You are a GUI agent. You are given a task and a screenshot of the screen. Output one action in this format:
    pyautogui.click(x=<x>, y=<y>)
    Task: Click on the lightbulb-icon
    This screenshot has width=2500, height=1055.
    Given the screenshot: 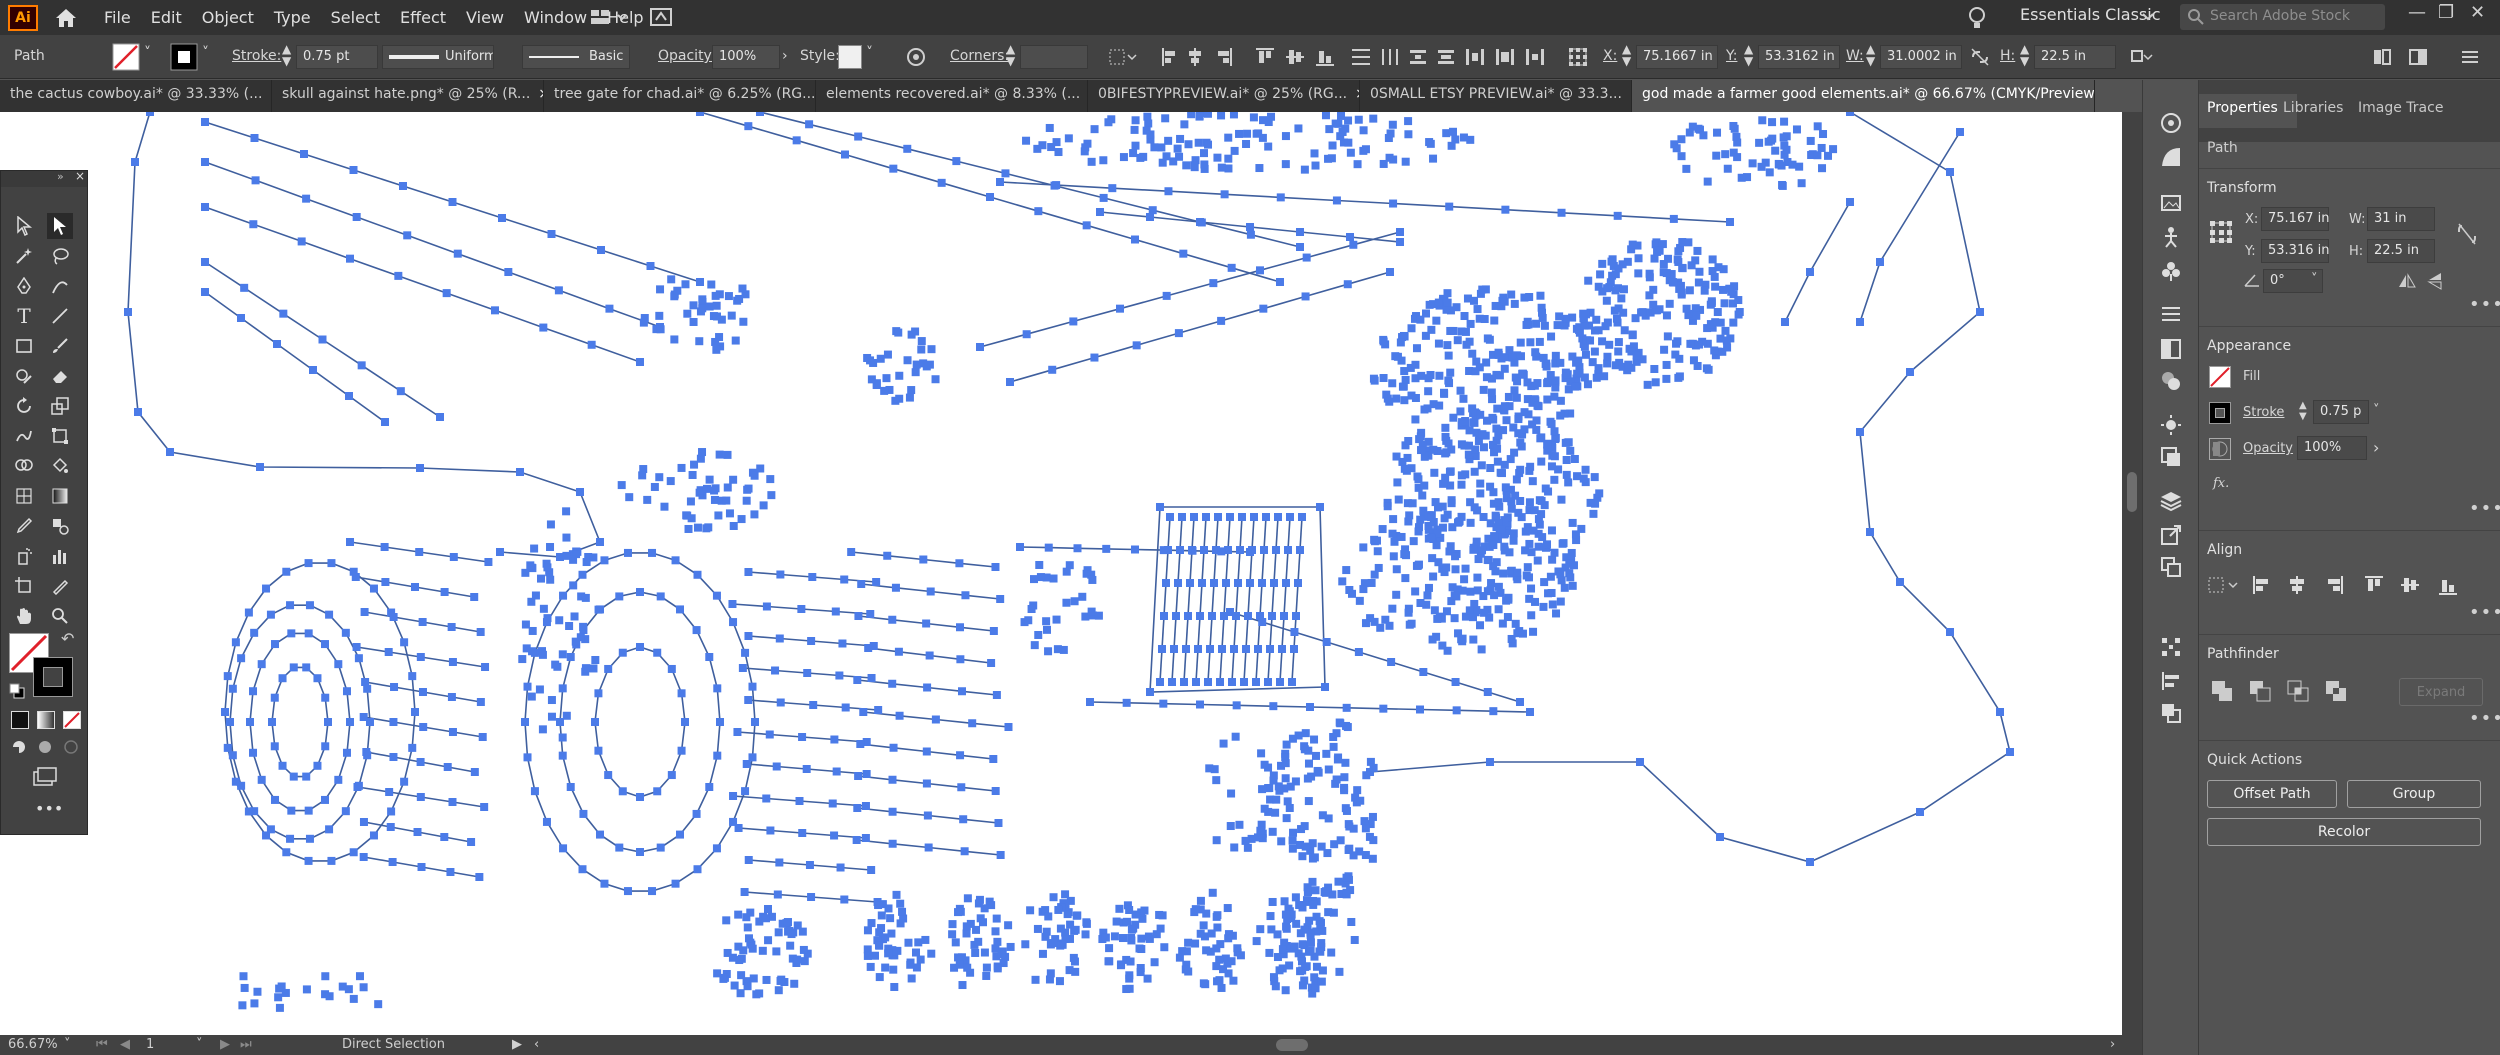 What is the action you would take?
    pyautogui.click(x=1977, y=18)
    